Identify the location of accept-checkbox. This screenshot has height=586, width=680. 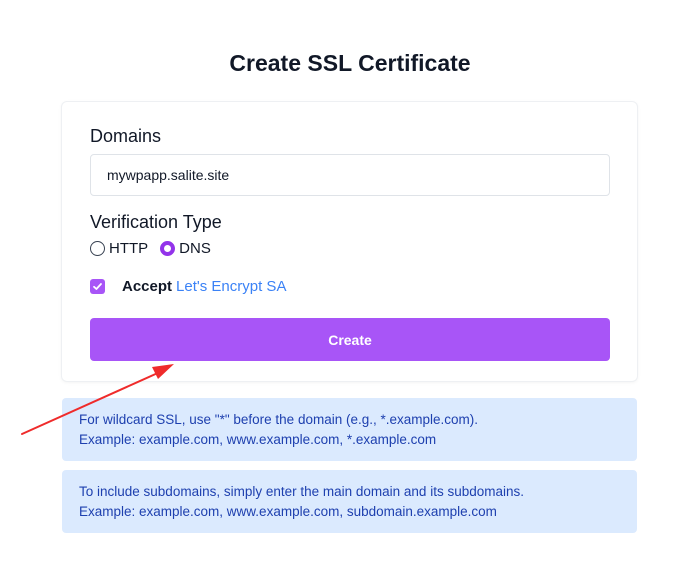
(97, 286).